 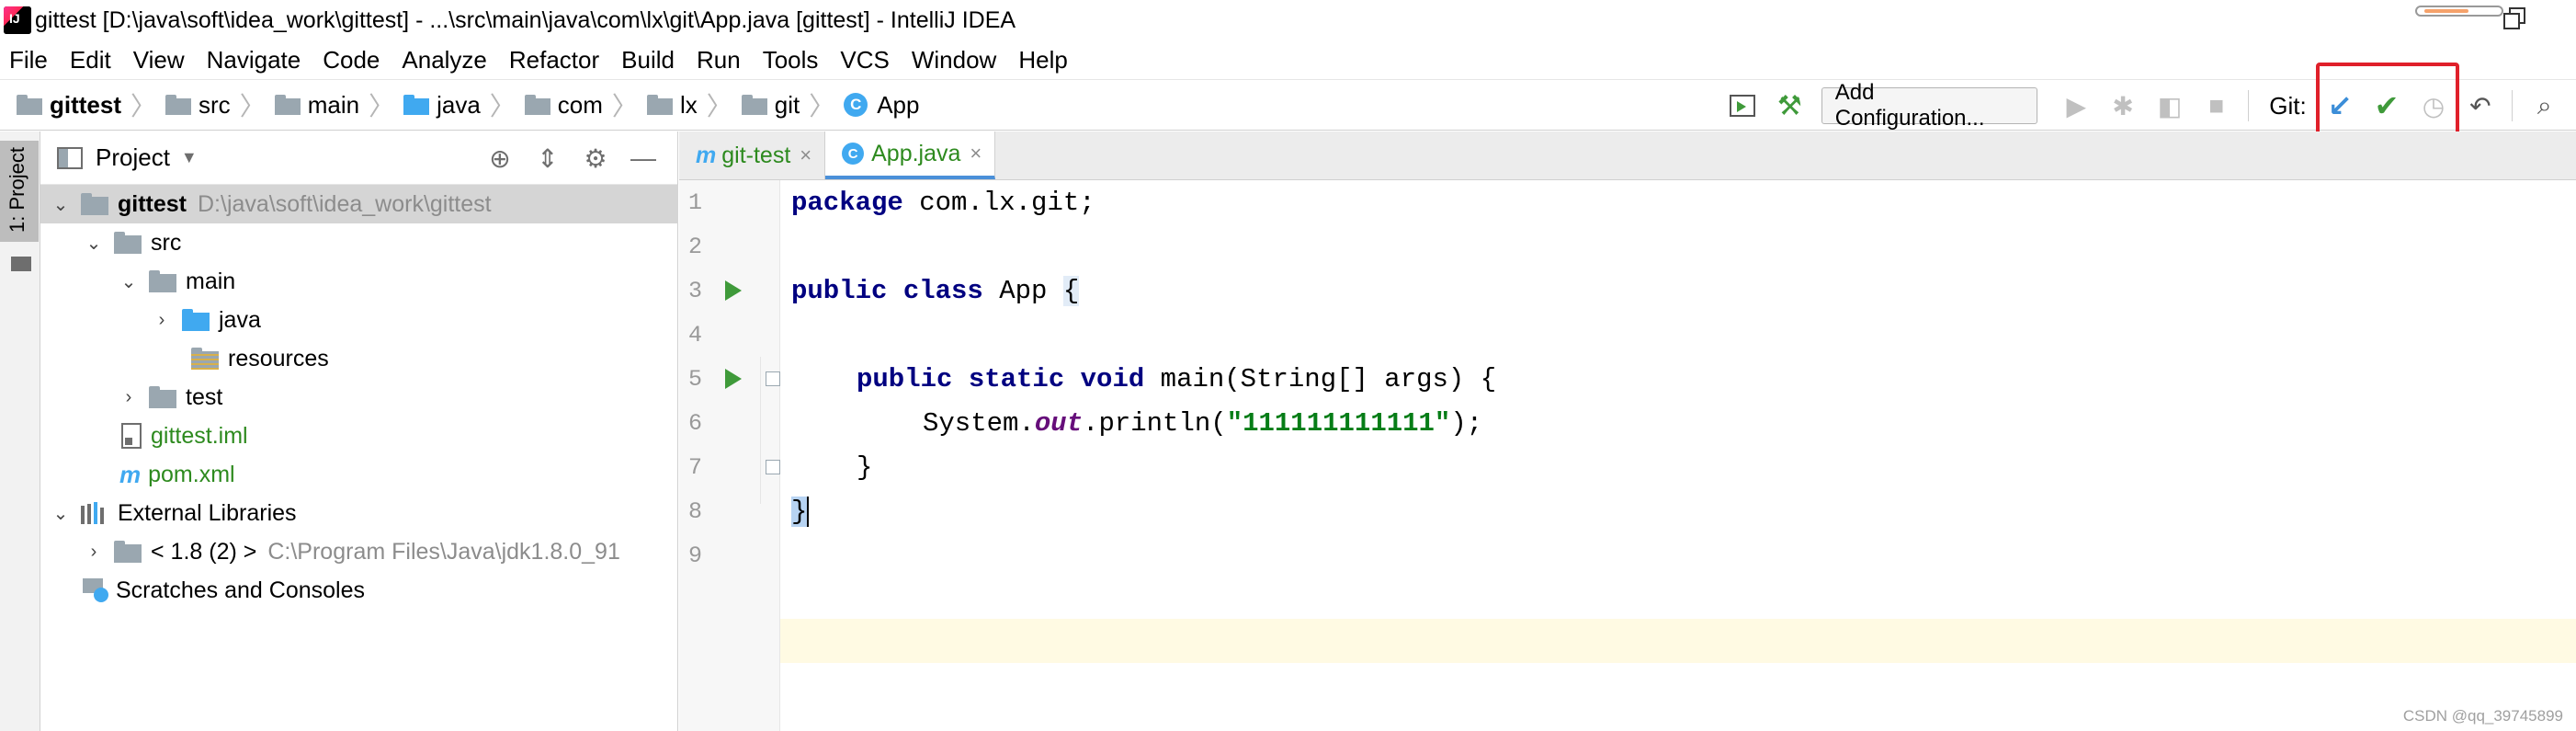 I want to click on code-line-8: }, so click(x=800, y=511).